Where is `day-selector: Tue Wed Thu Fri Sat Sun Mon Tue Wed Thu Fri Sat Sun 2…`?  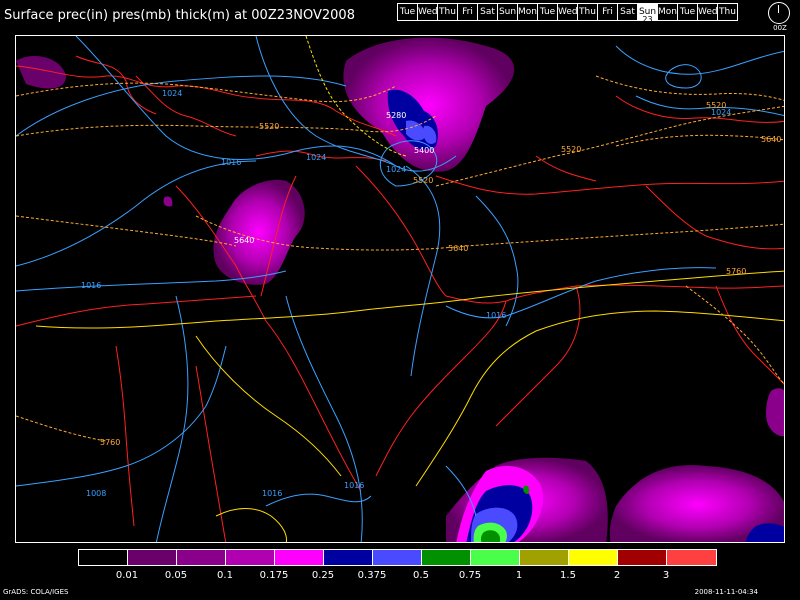
day-selector: Tue Wed Thu Fri Sat Sun Mon Tue Wed Thu Fri Sat Sun 2… is located at coordinates (567, 13).